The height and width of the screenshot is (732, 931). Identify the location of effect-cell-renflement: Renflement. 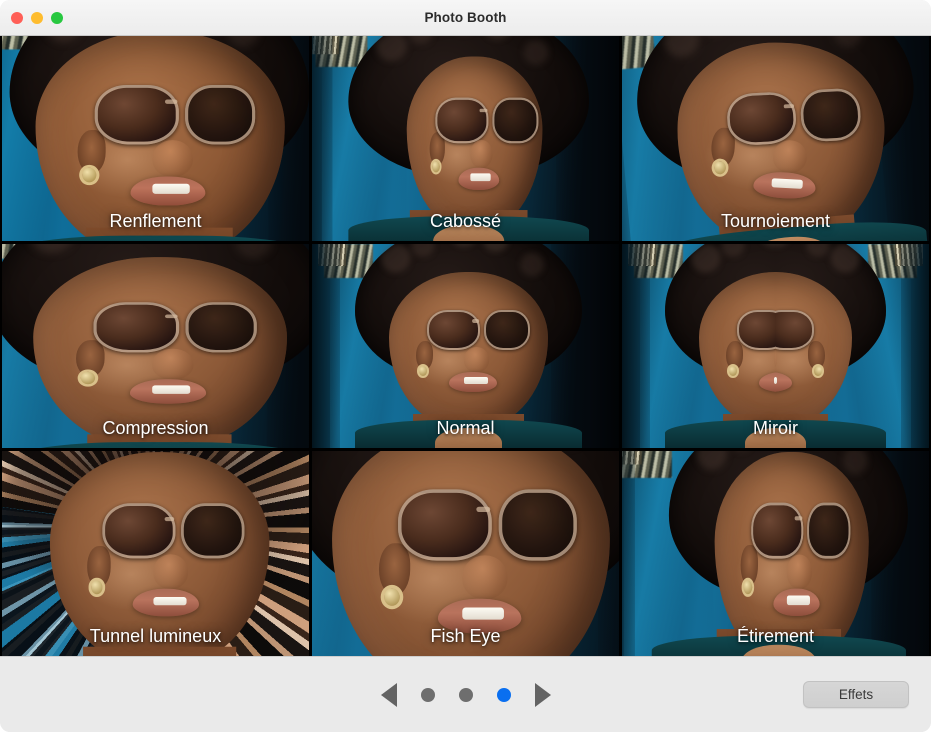
(155, 138).